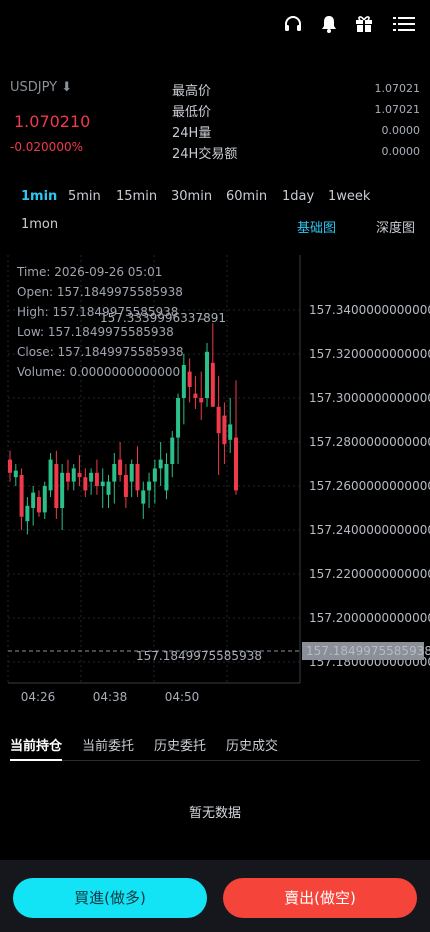 This screenshot has width=430, height=932. I want to click on info-high: High: 157.1849975585938, so click(98, 312).